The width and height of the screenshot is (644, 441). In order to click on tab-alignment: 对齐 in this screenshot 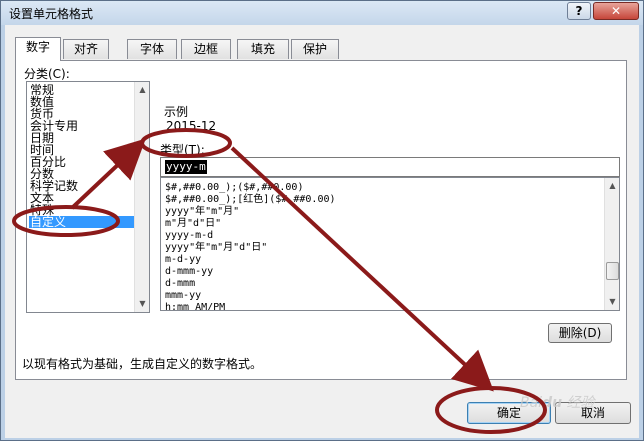, I will do `click(86, 49)`.